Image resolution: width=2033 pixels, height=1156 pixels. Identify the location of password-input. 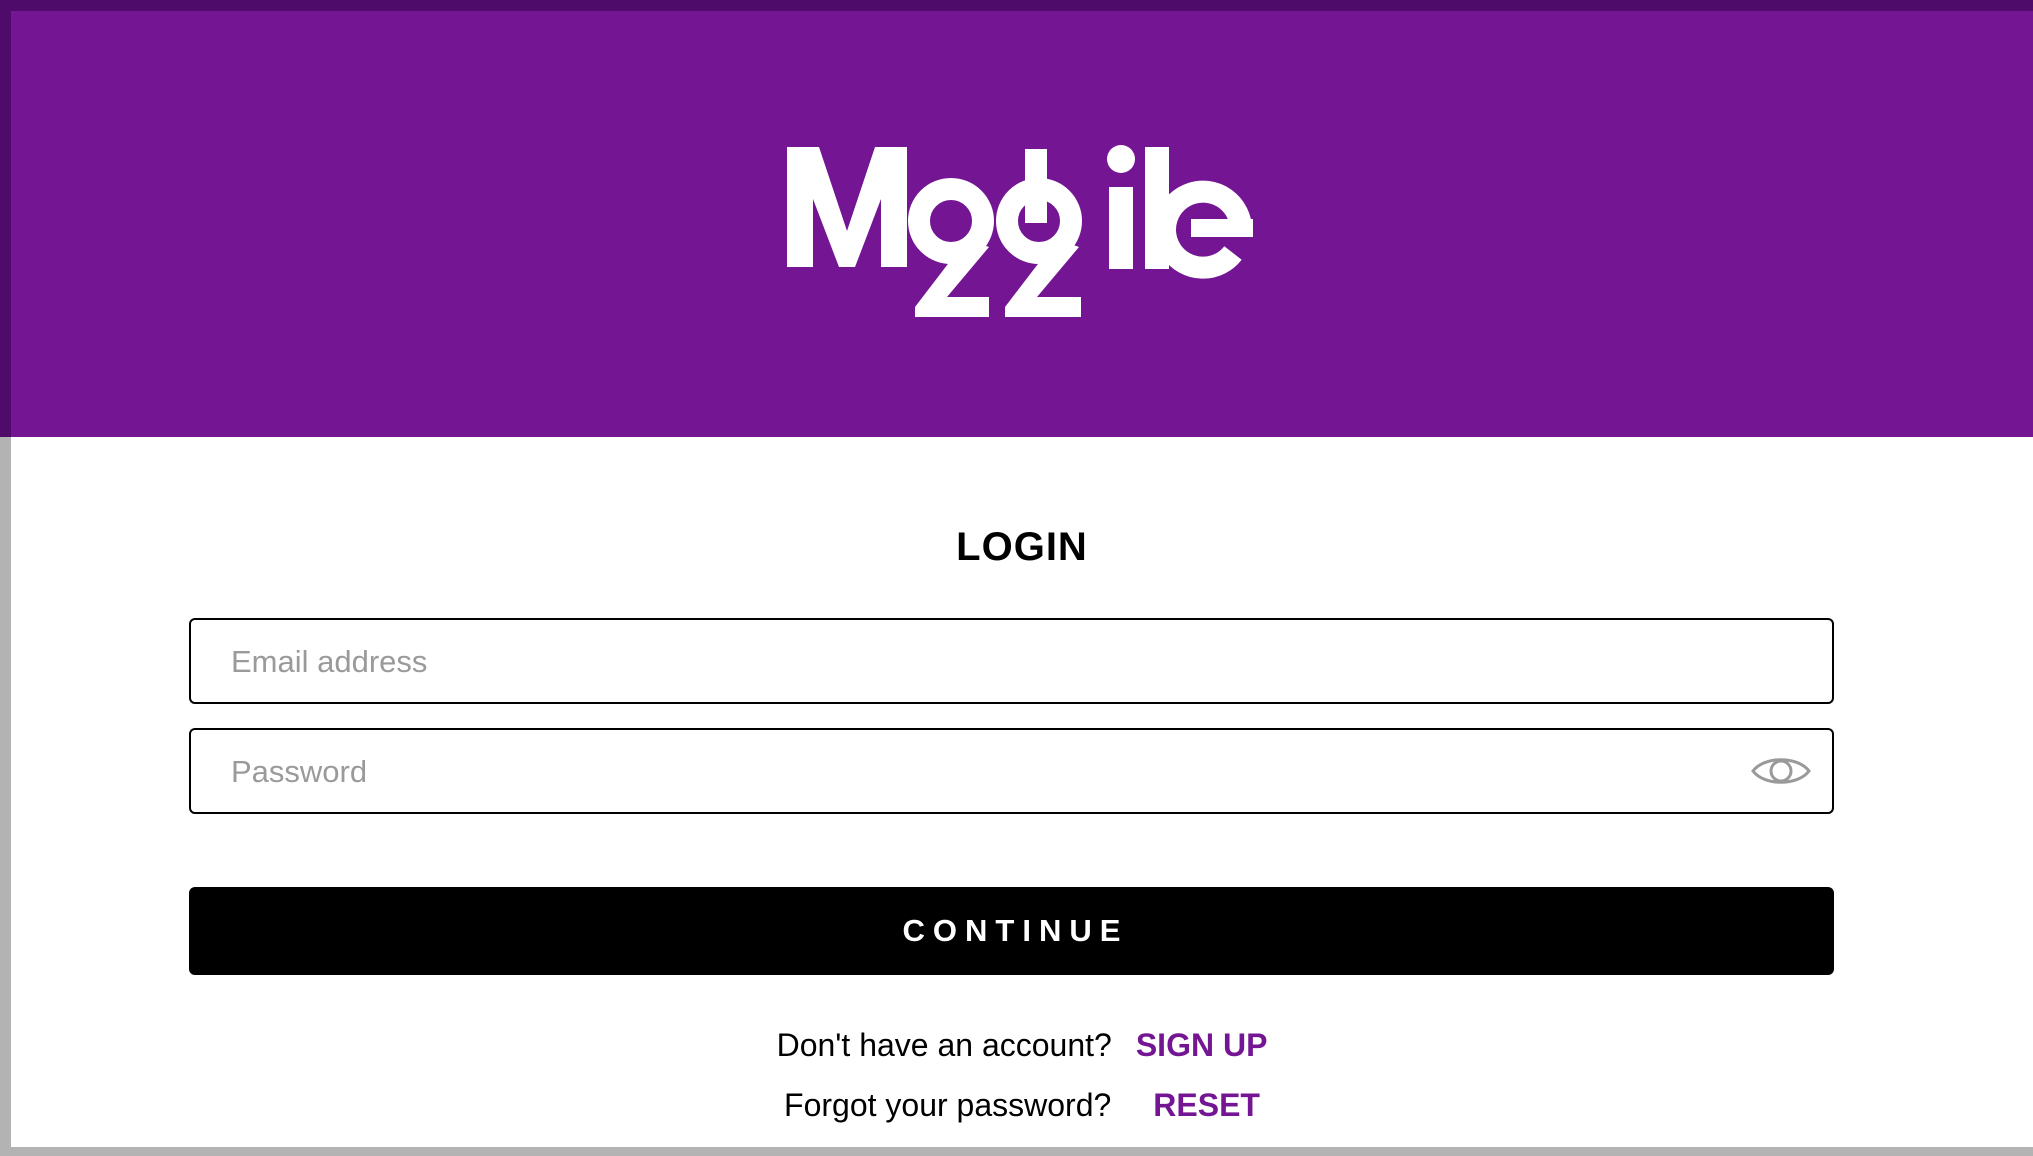
(981, 772).